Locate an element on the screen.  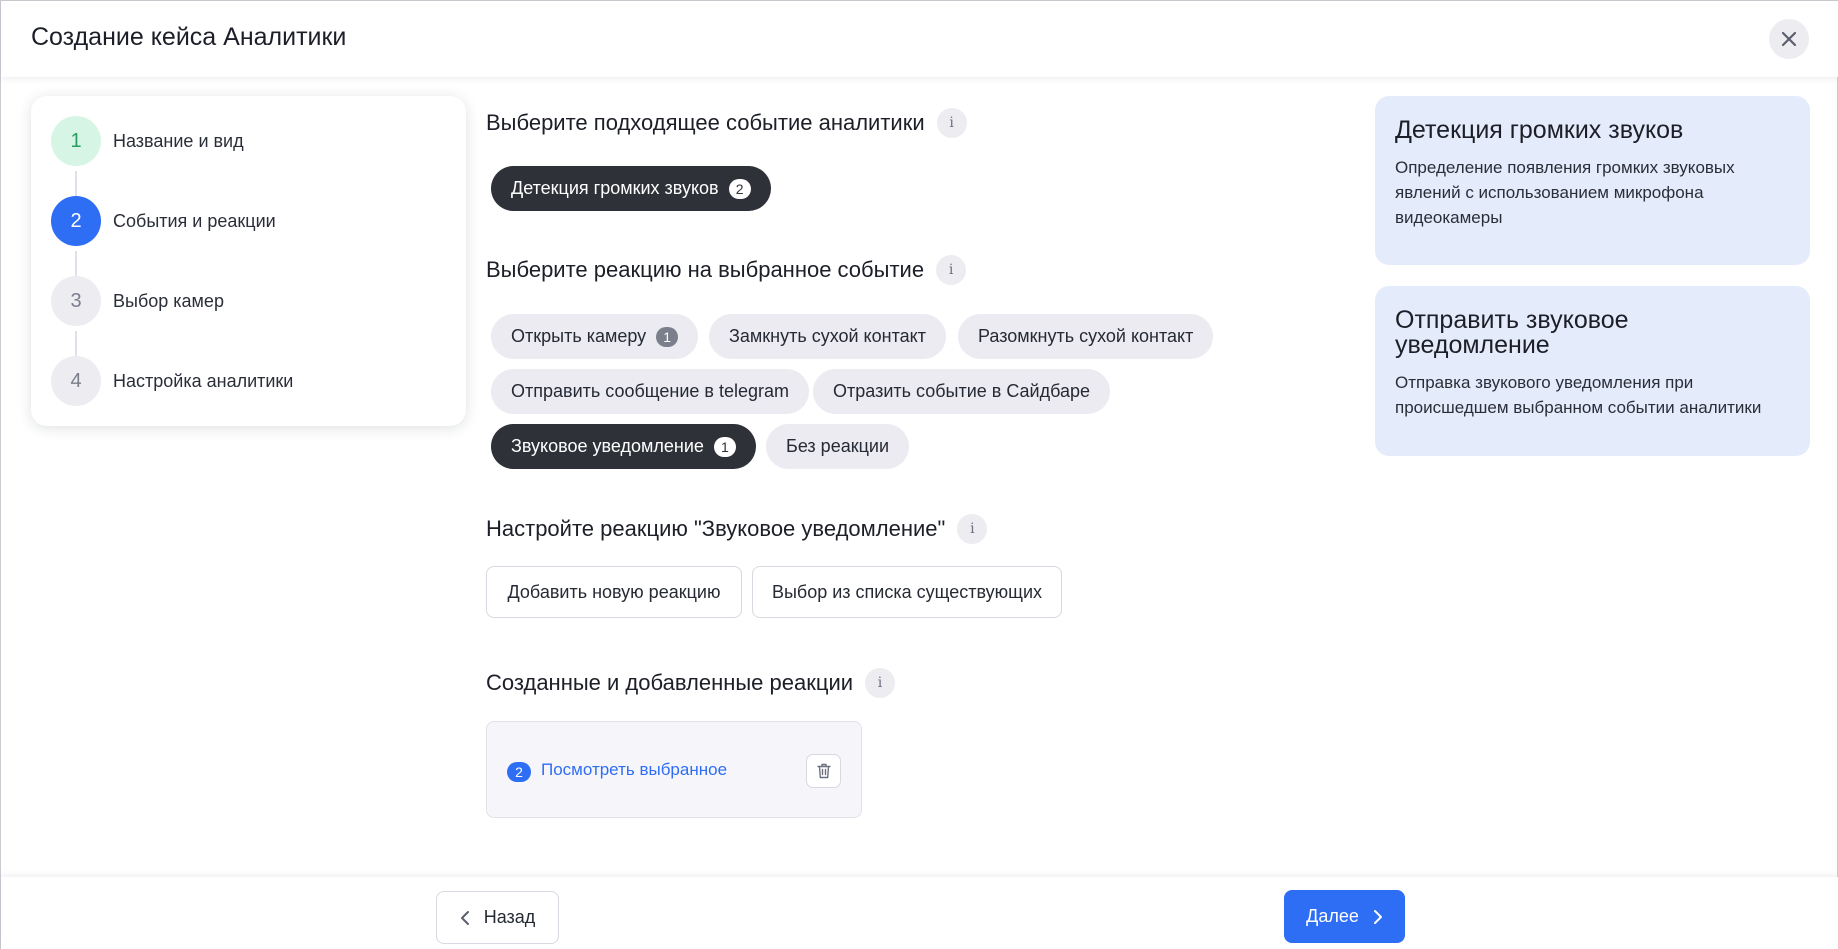
delete-button is located at coordinates (823, 771).